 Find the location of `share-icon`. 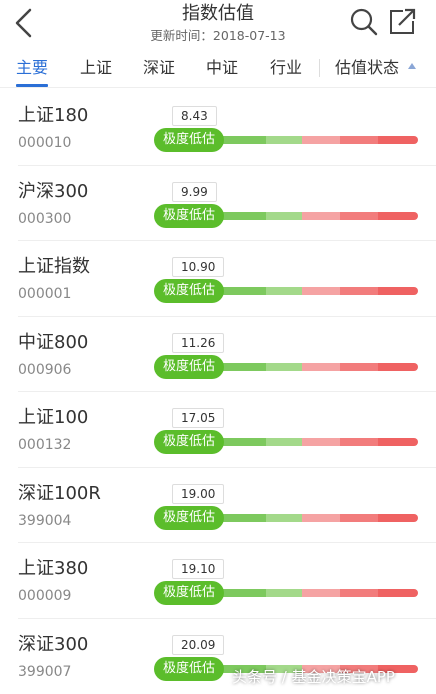

share-icon is located at coordinates (402, 22).